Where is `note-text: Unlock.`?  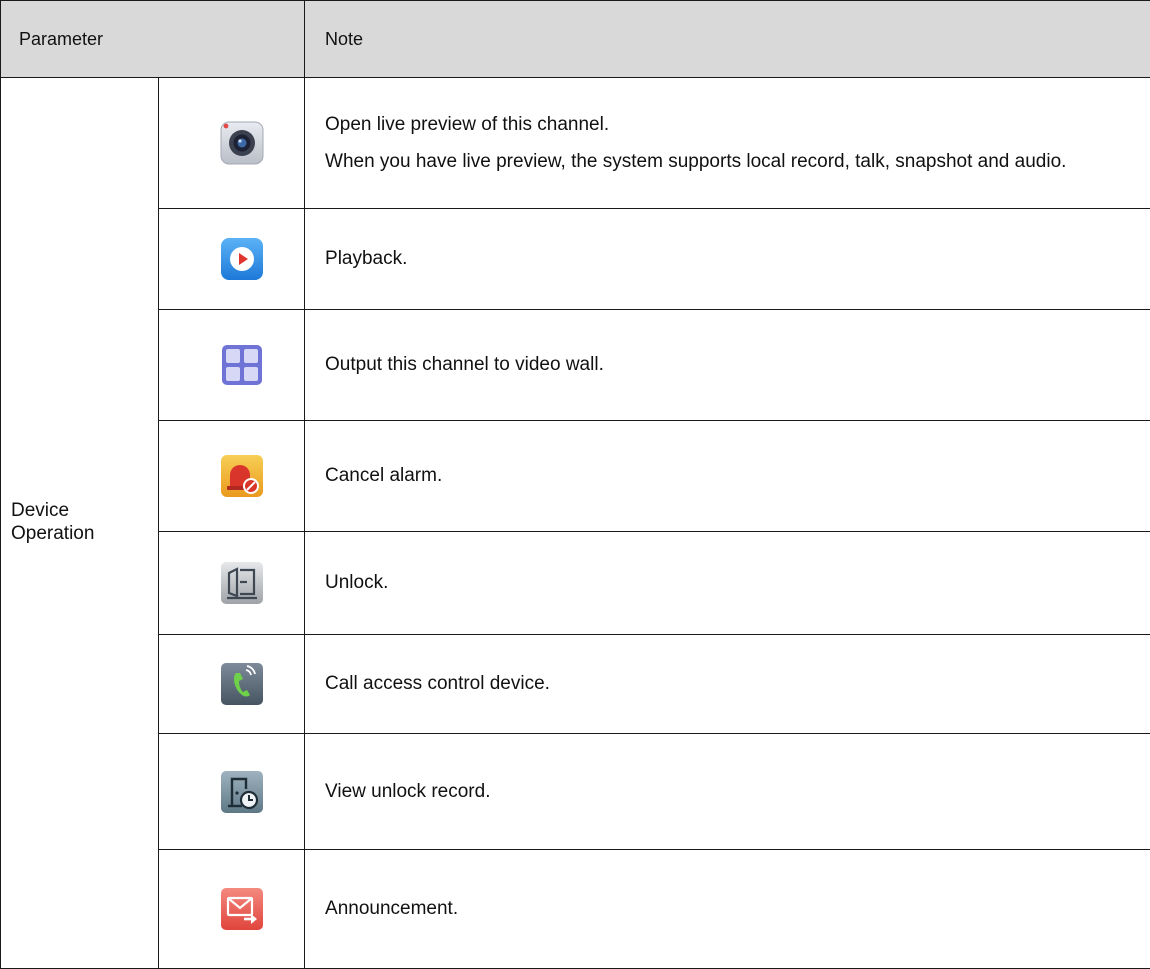
note-text: Unlock. is located at coordinates (730, 582).